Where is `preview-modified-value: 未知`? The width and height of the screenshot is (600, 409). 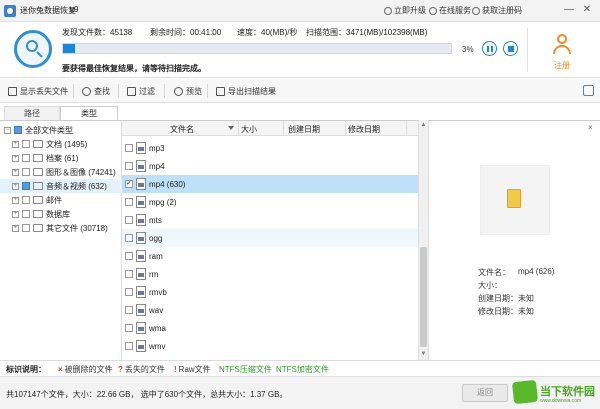
preview-modified-value: 未知 is located at coordinates (526, 311).